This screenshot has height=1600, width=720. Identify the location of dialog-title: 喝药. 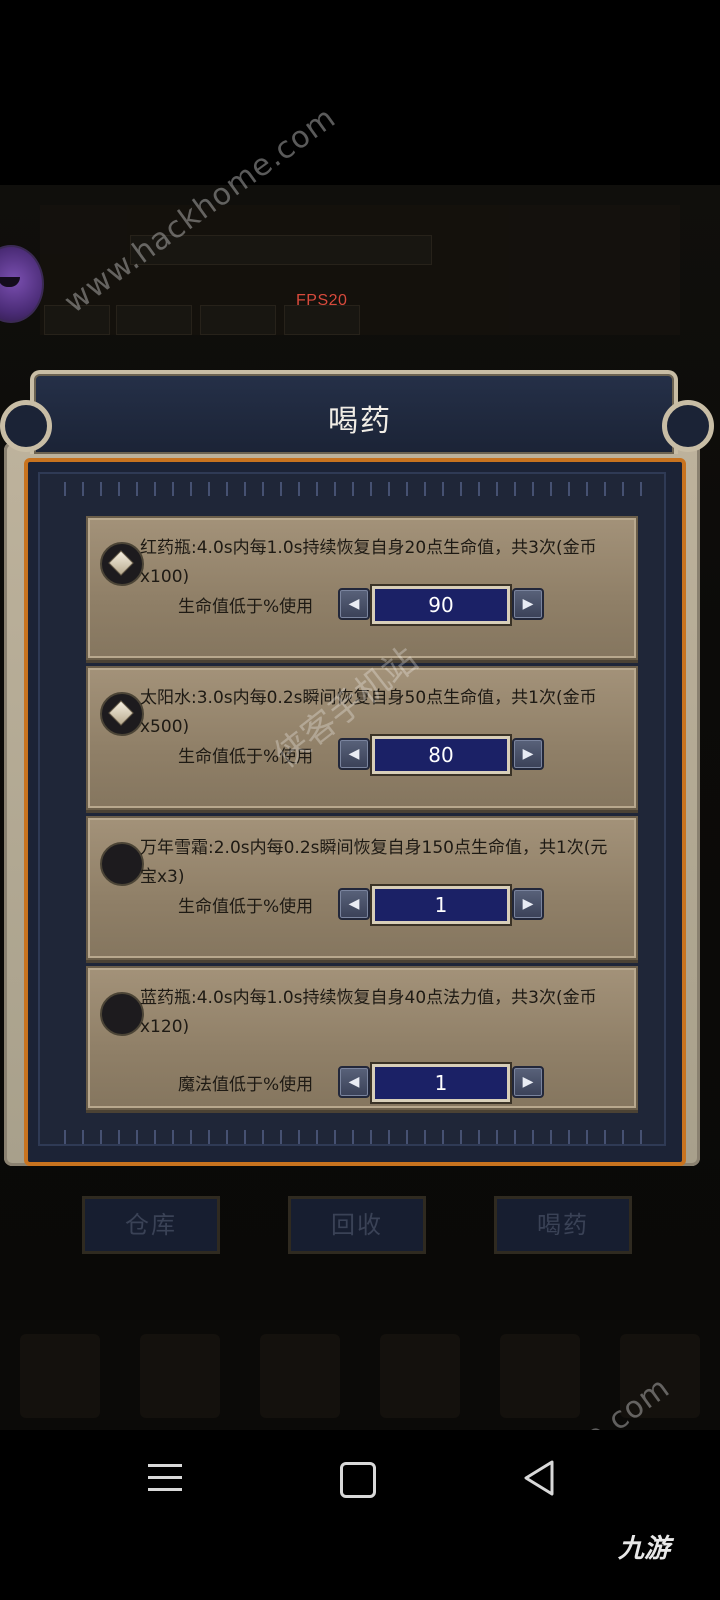
(360, 421).